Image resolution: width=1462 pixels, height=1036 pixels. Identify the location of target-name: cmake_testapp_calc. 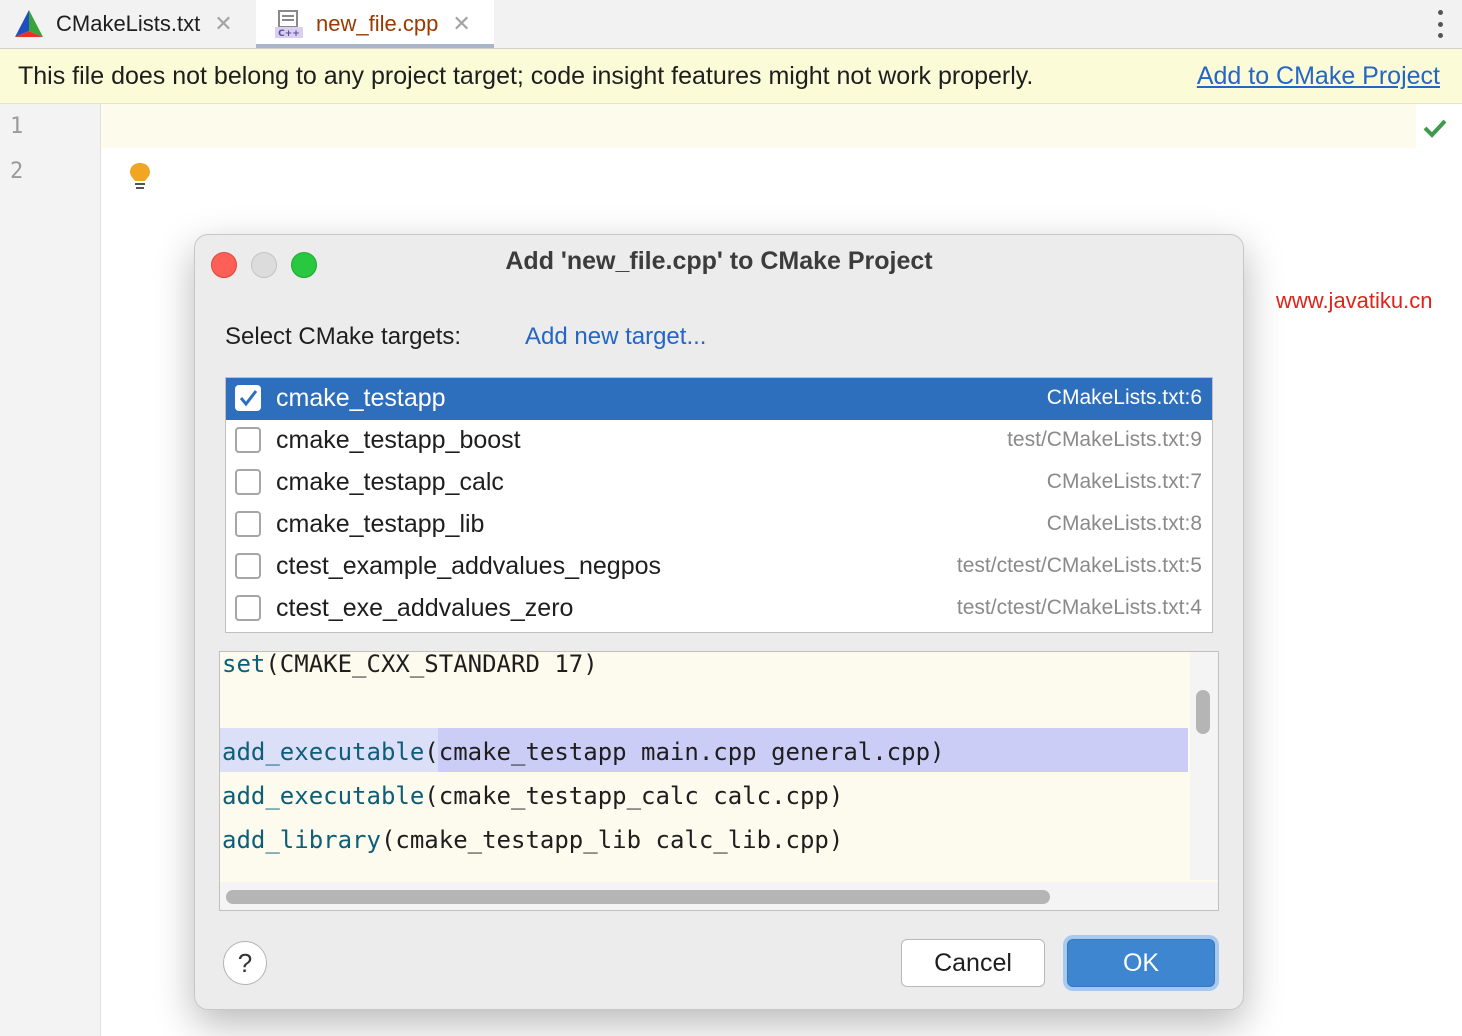
(390, 482).